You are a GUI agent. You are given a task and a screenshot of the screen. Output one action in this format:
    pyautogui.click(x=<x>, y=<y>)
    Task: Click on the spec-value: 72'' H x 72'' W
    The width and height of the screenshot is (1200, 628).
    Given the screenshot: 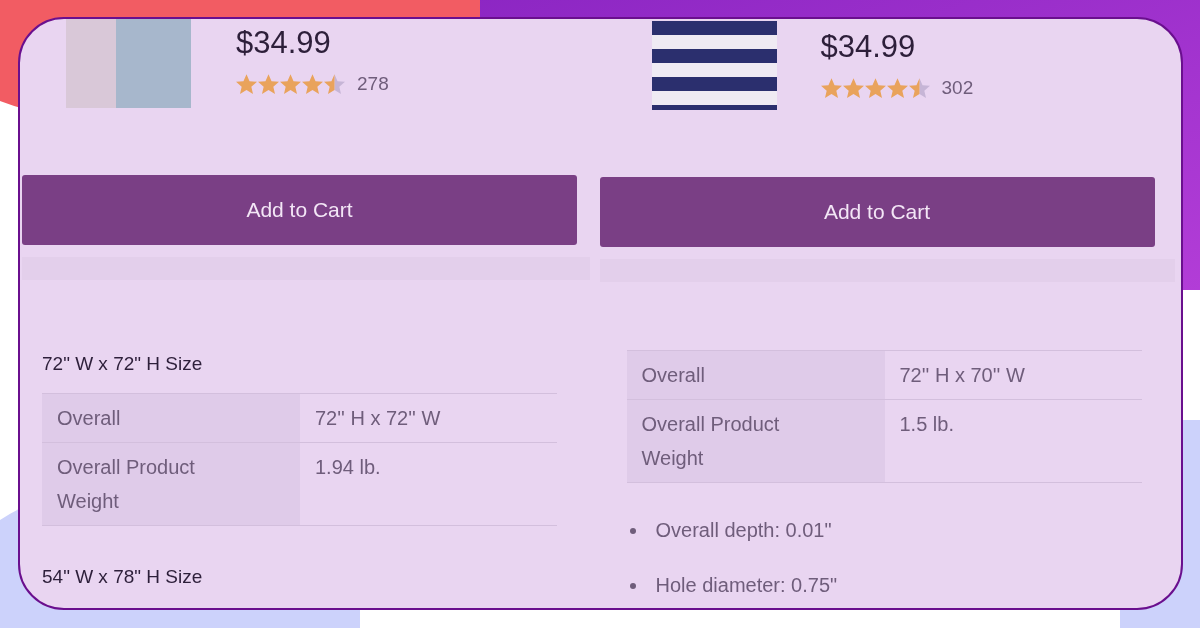 What is the action you would take?
    pyautogui.click(x=428, y=418)
    